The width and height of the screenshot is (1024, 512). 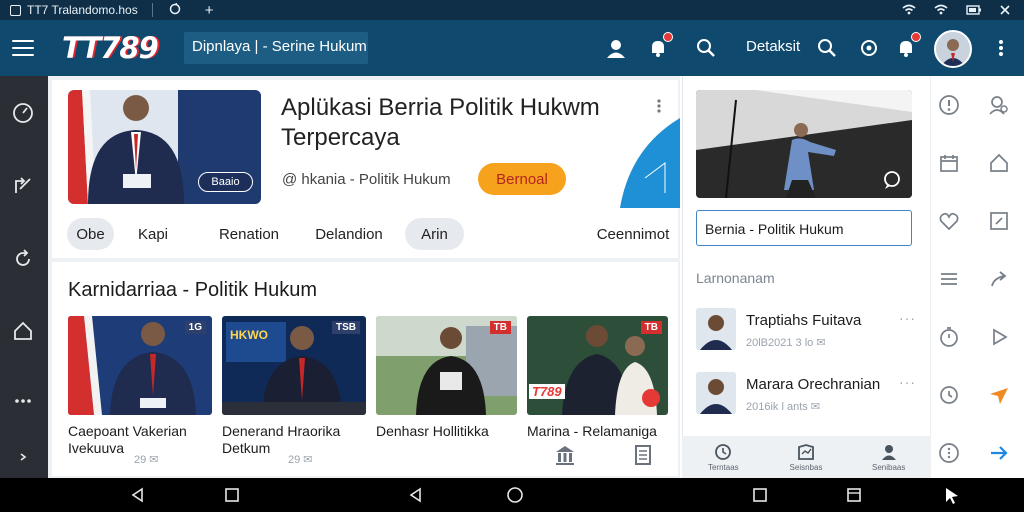 I want to click on share-icon, so click(x=23, y=186).